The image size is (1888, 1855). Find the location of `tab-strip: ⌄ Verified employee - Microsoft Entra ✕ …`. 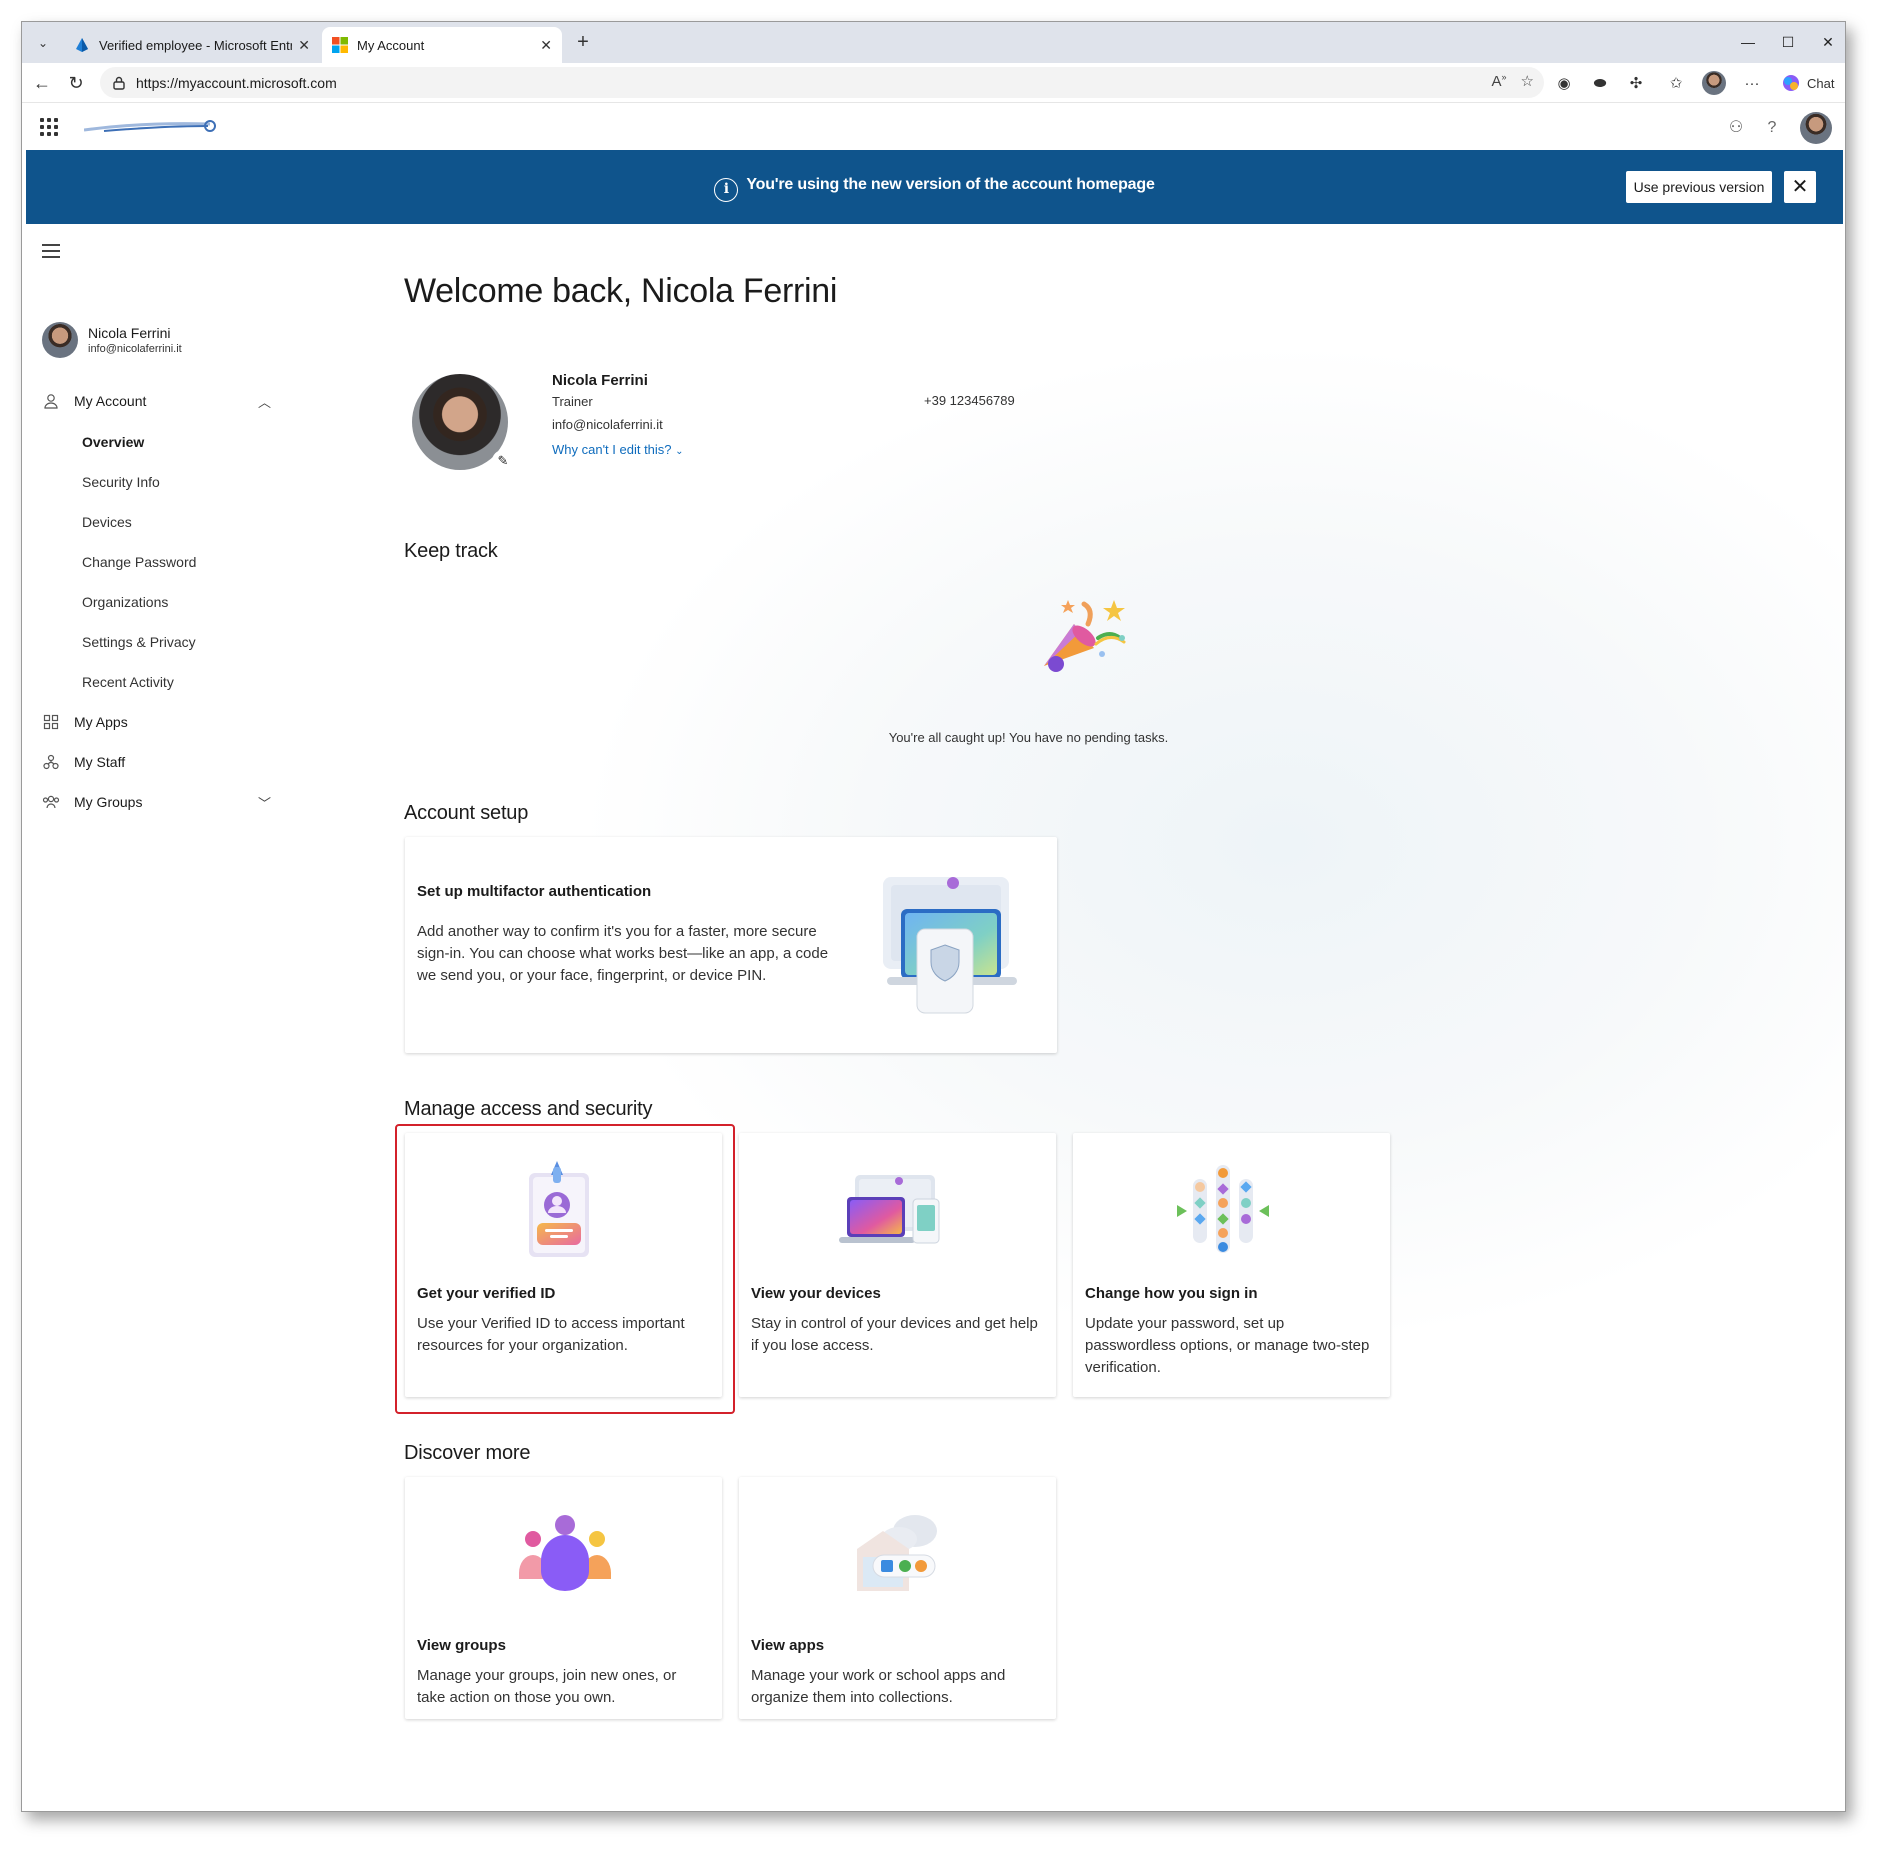

tab-strip: ⌄ Verified employee - Microsoft Entra ✕ … is located at coordinates (933, 42).